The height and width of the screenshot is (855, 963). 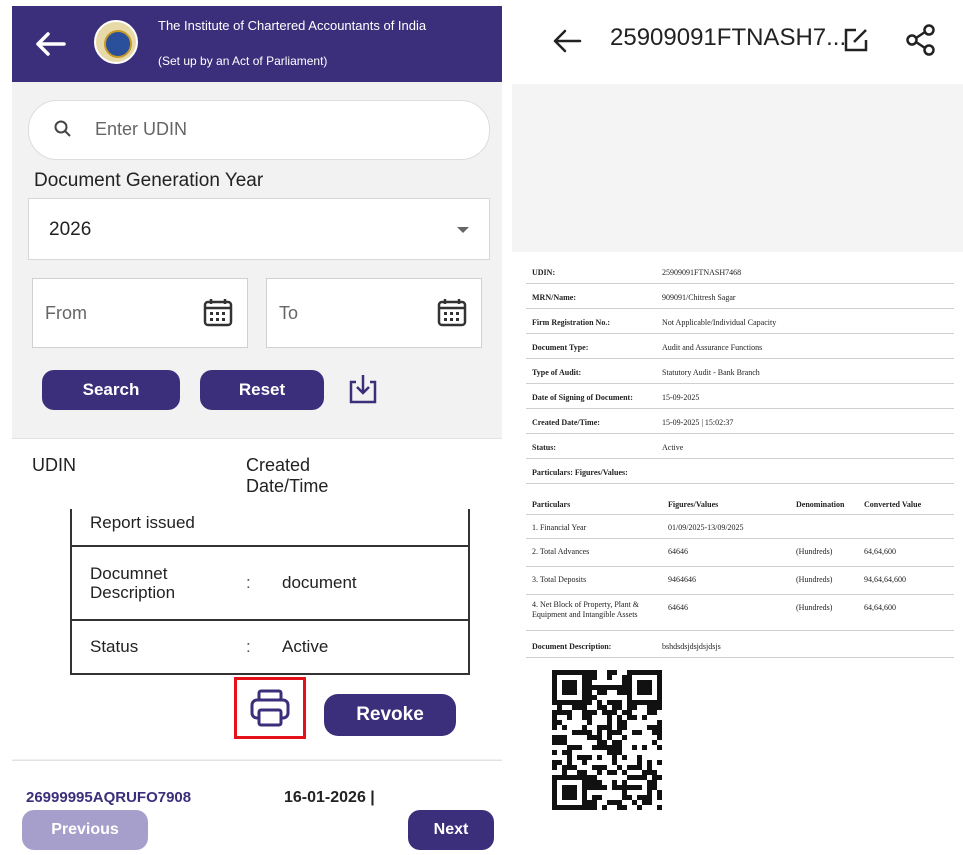 What do you see at coordinates (363, 389) in the screenshot?
I see `download-icon` at bounding box center [363, 389].